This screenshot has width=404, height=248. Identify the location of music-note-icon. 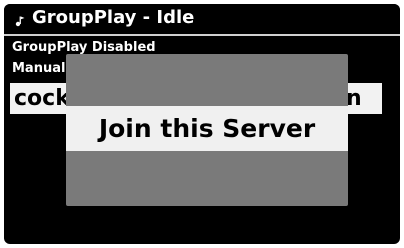
(20, 19).